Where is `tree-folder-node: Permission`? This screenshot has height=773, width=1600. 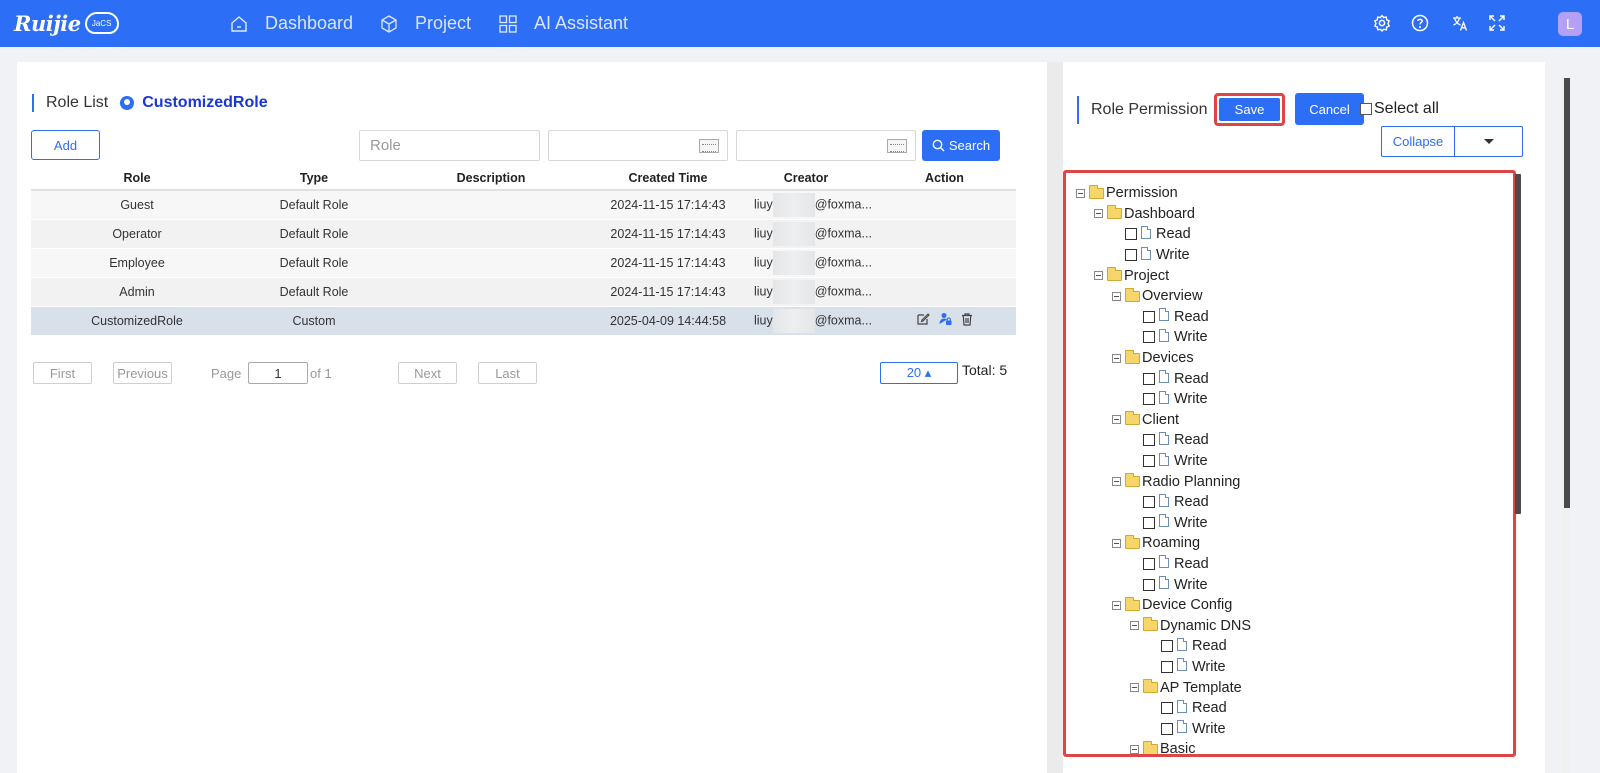 tree-folder-node: Permission is located at coordinates (1163, 193).